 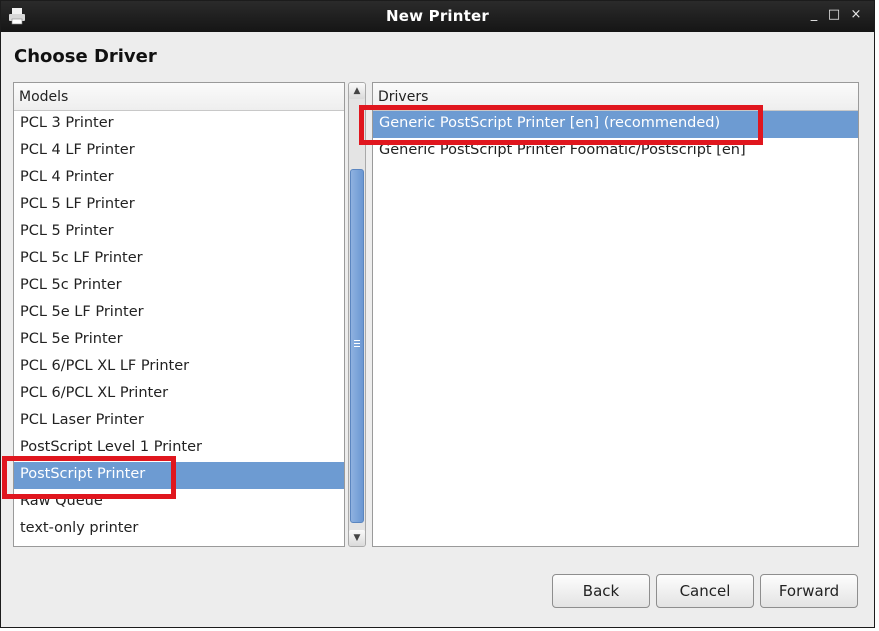 What do you see at coordinates (179, 178) in the screenshot?
I see `model-list-item: PCL 4 Printer` at bounding box center [179, 178].